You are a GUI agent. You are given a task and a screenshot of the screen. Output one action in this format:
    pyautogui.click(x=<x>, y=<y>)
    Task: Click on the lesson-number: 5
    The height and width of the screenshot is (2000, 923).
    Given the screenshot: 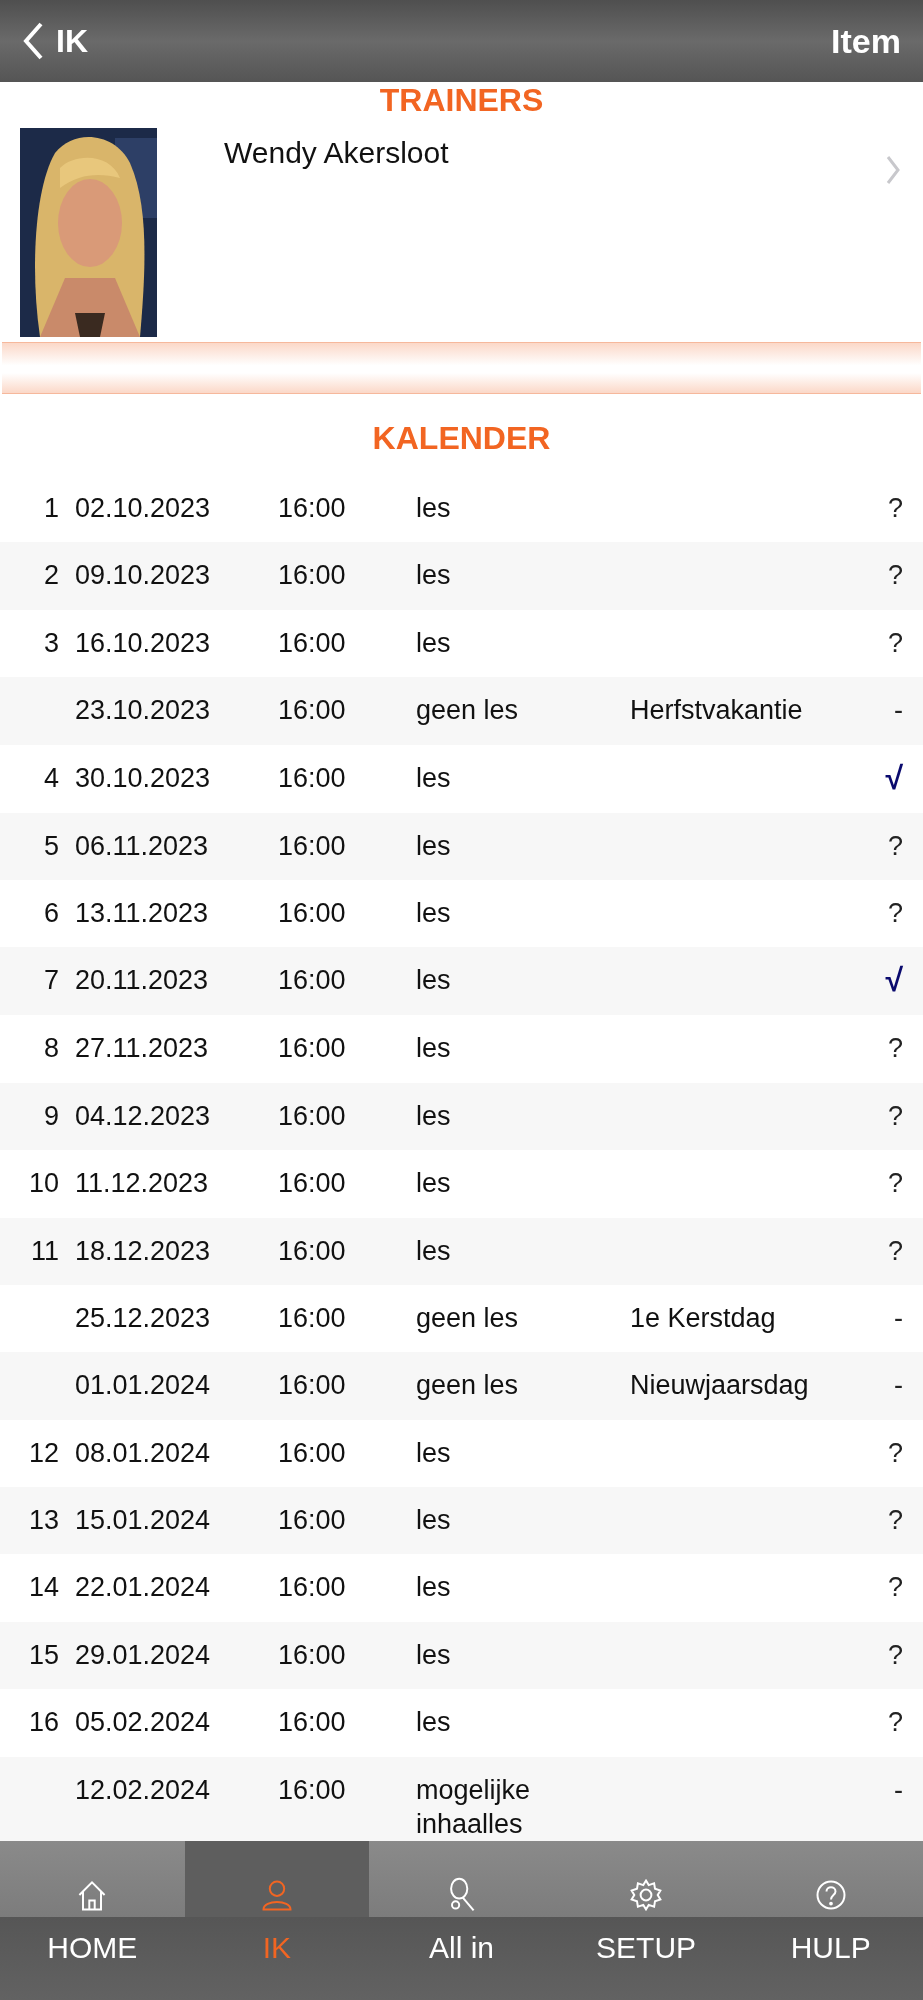 What is the action you would take?
    pyautogui.click(x=51, y=845)
    